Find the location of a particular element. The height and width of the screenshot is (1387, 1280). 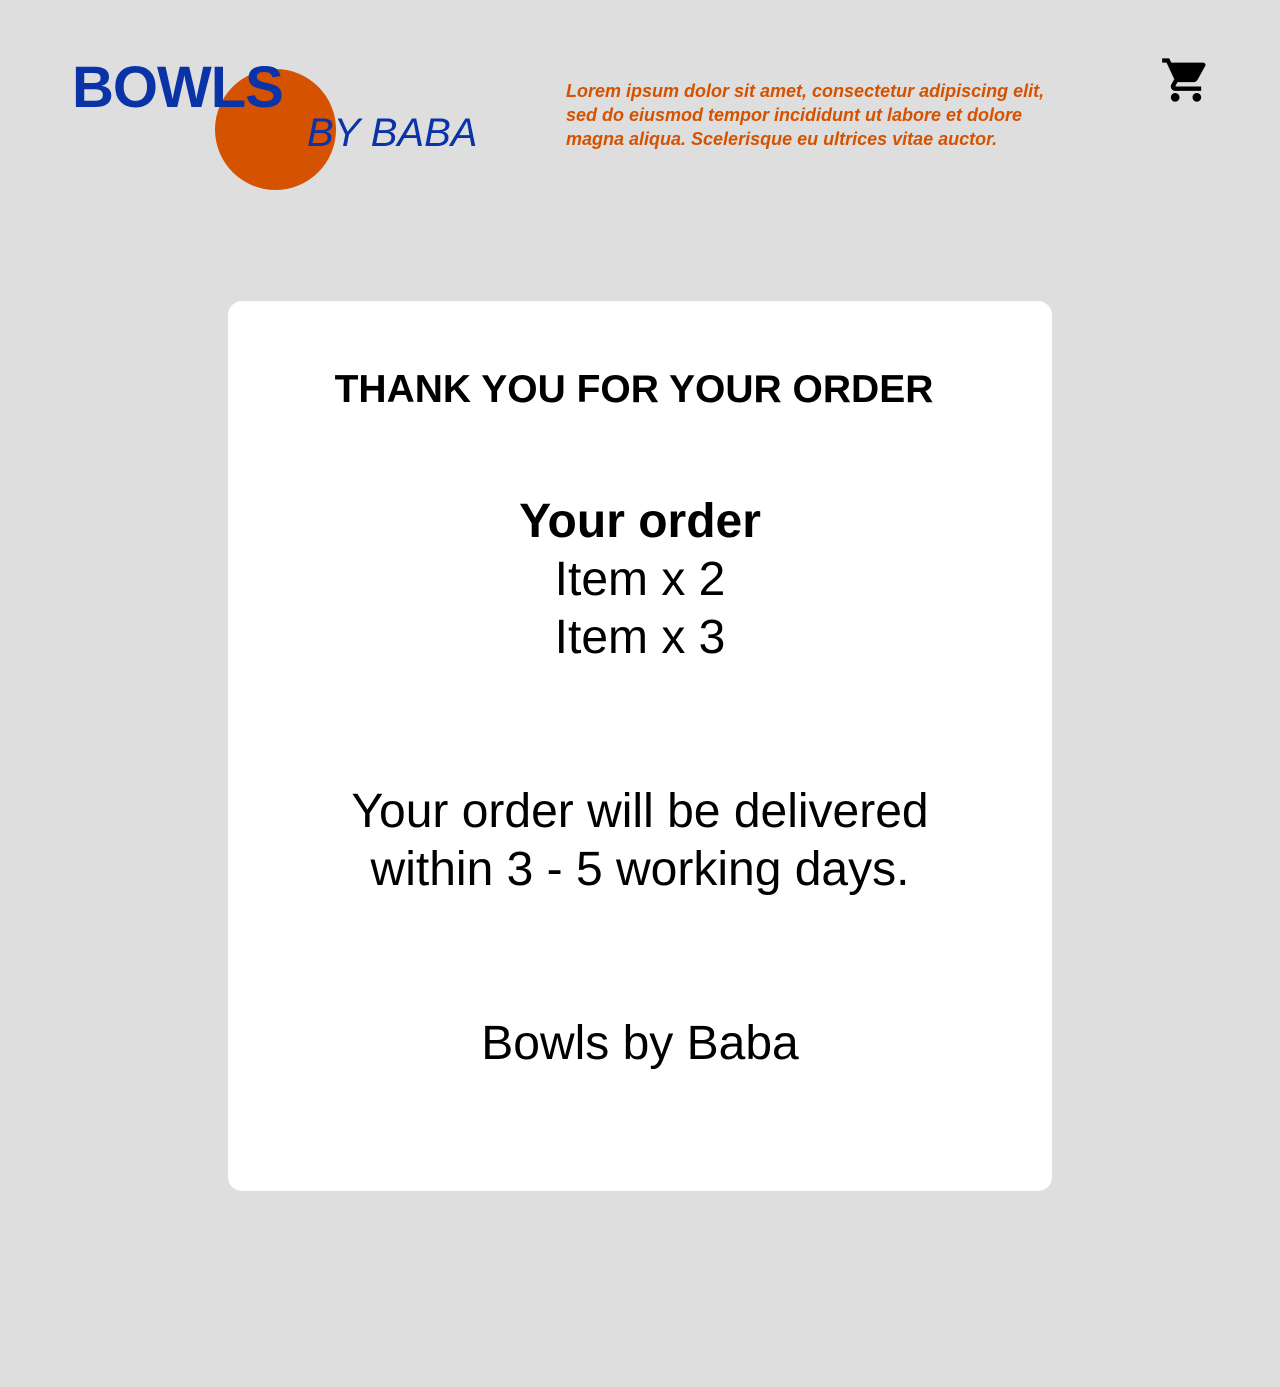

order-summary-title: Your order is located at coordinates (640, 521).